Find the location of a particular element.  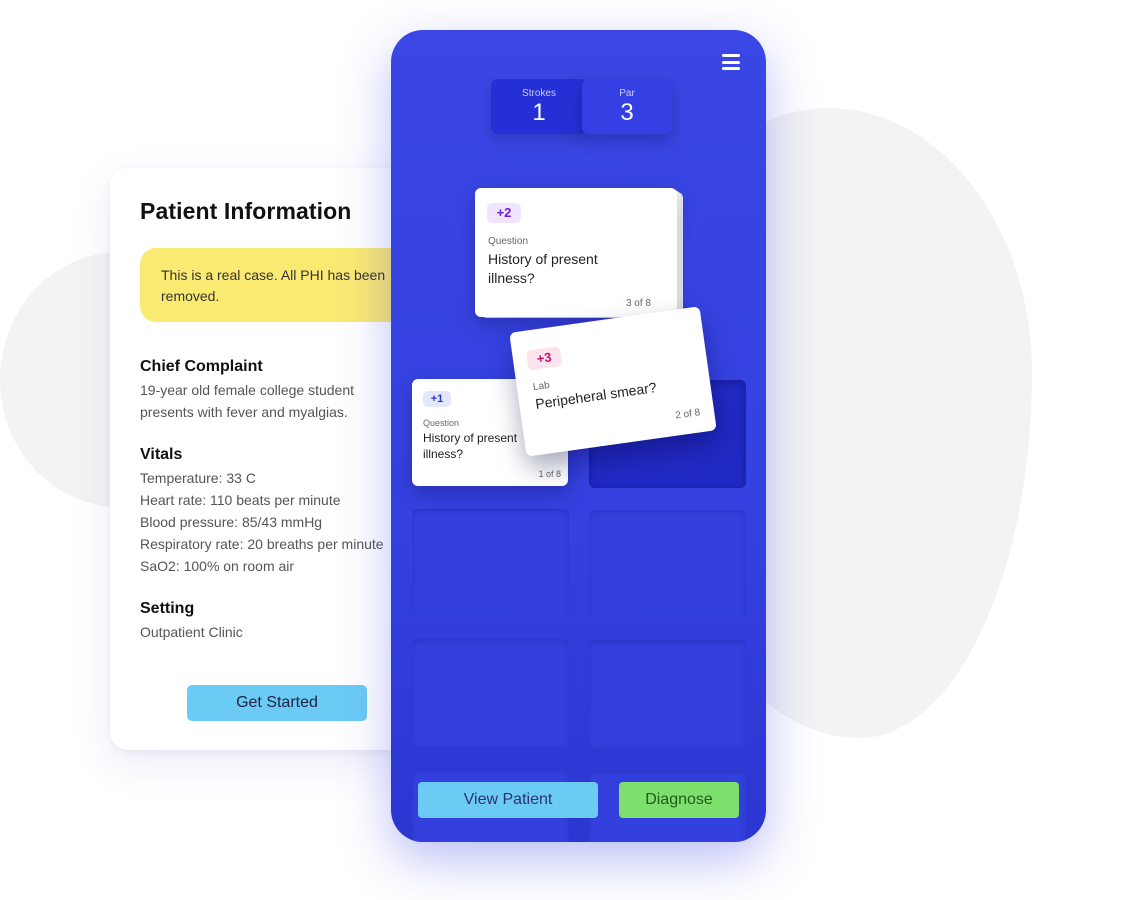

diagnose-button: Diagnose is located at coordinates (679, 800).